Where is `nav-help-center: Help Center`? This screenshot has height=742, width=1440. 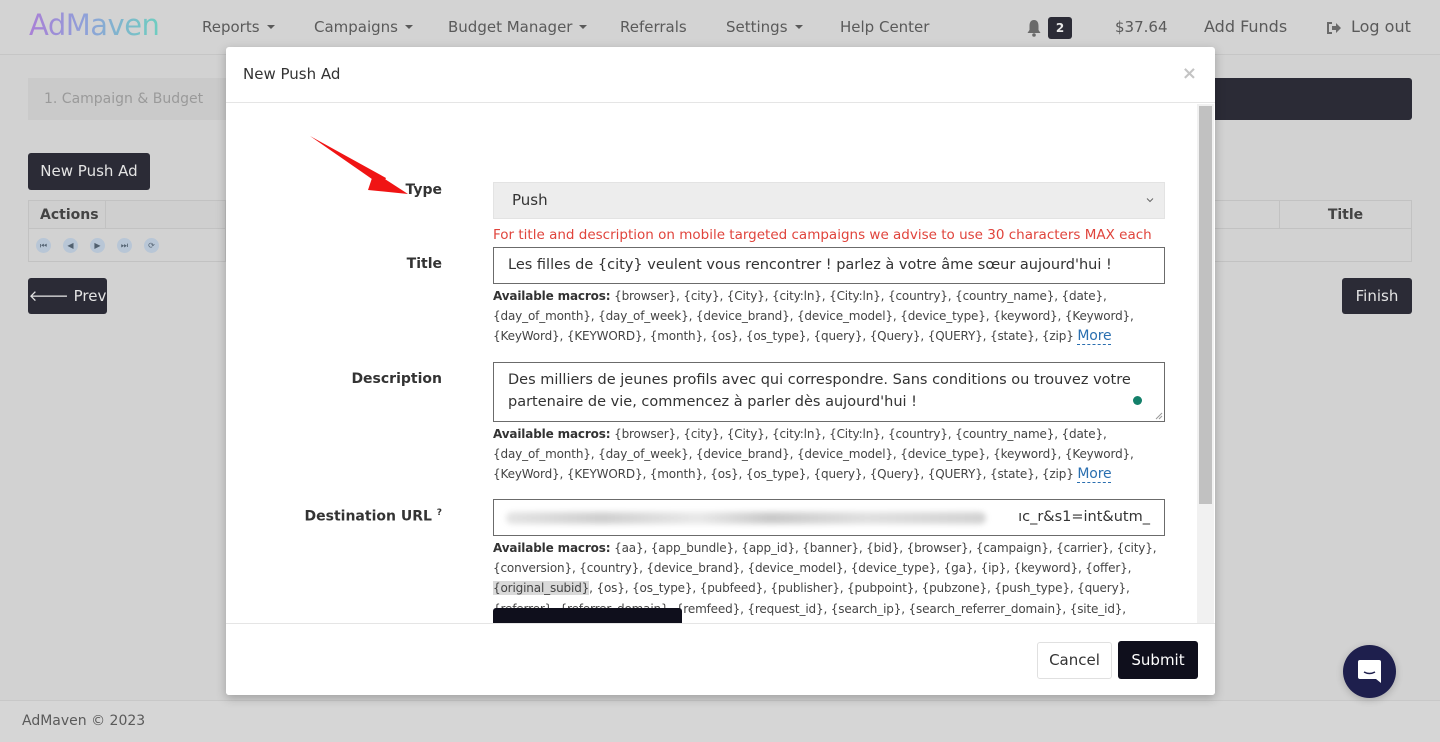
nav-help-center: Help Center is located at coordinates (884, 27).